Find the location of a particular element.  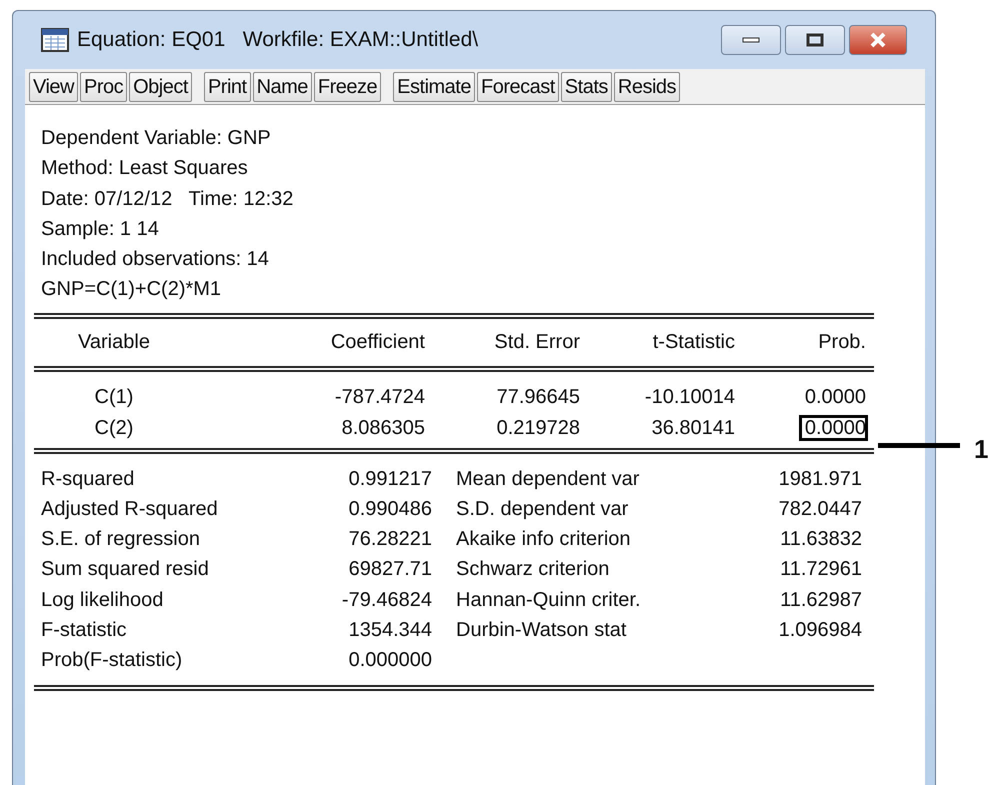

window-title: Equation: EQ01 Workfile: EXAM::Untitled\ is located at coordinates (277, 40).